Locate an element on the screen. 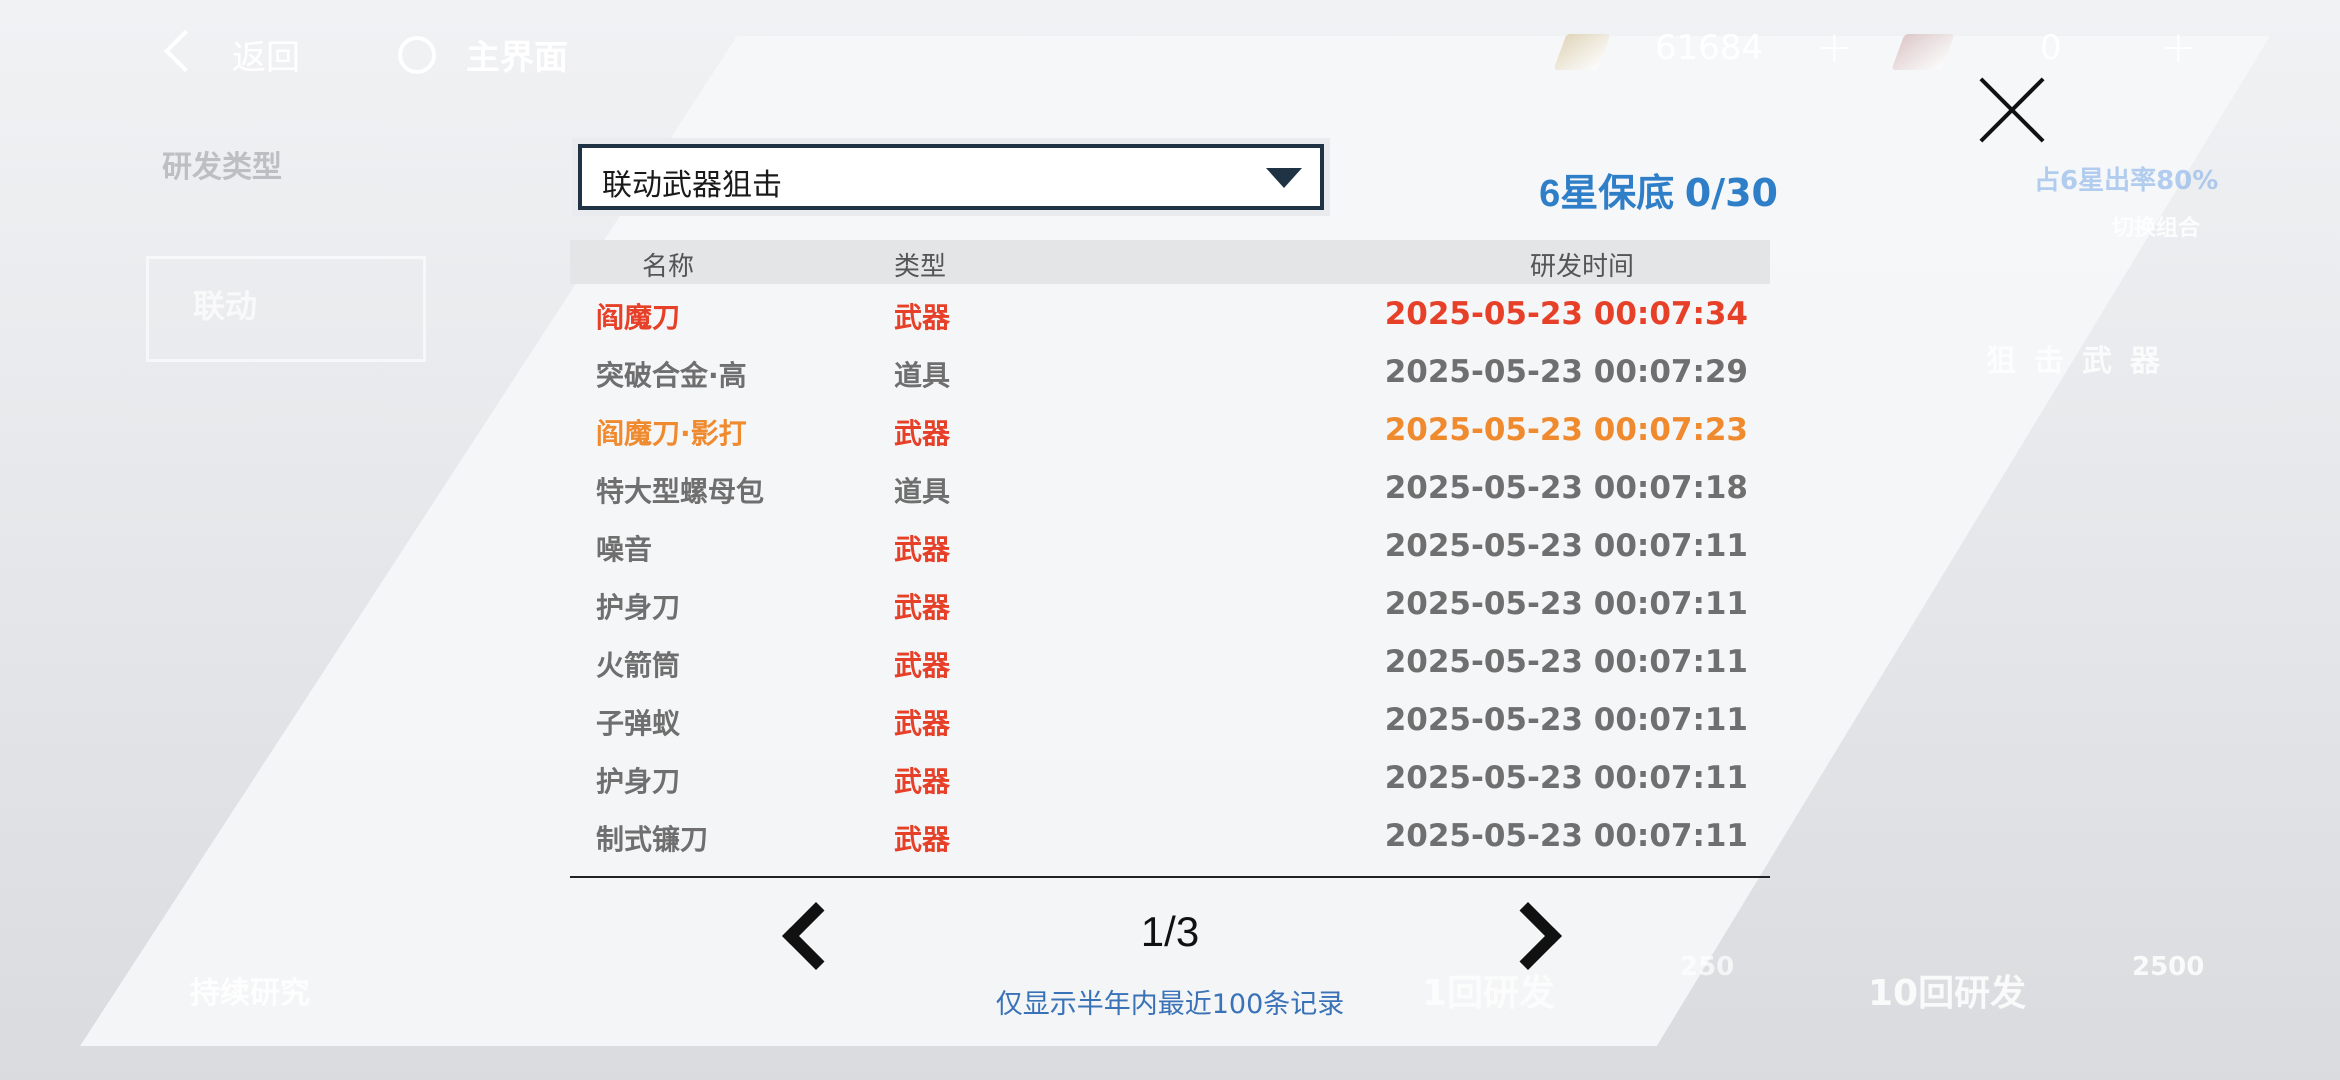 This screenshot has width=2340, height=1080. column-time-header: 研发时间 is located at coordinates (1582, 267).